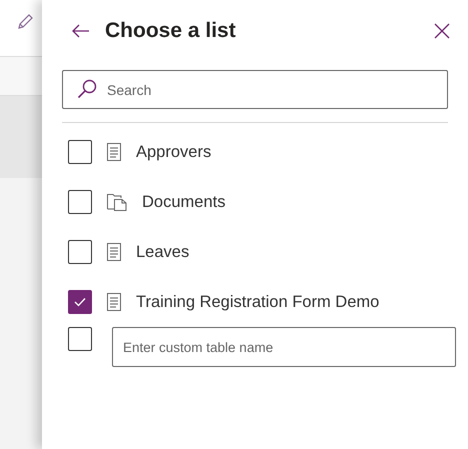  I want to click on checkmark-icon, so click(80, 302).